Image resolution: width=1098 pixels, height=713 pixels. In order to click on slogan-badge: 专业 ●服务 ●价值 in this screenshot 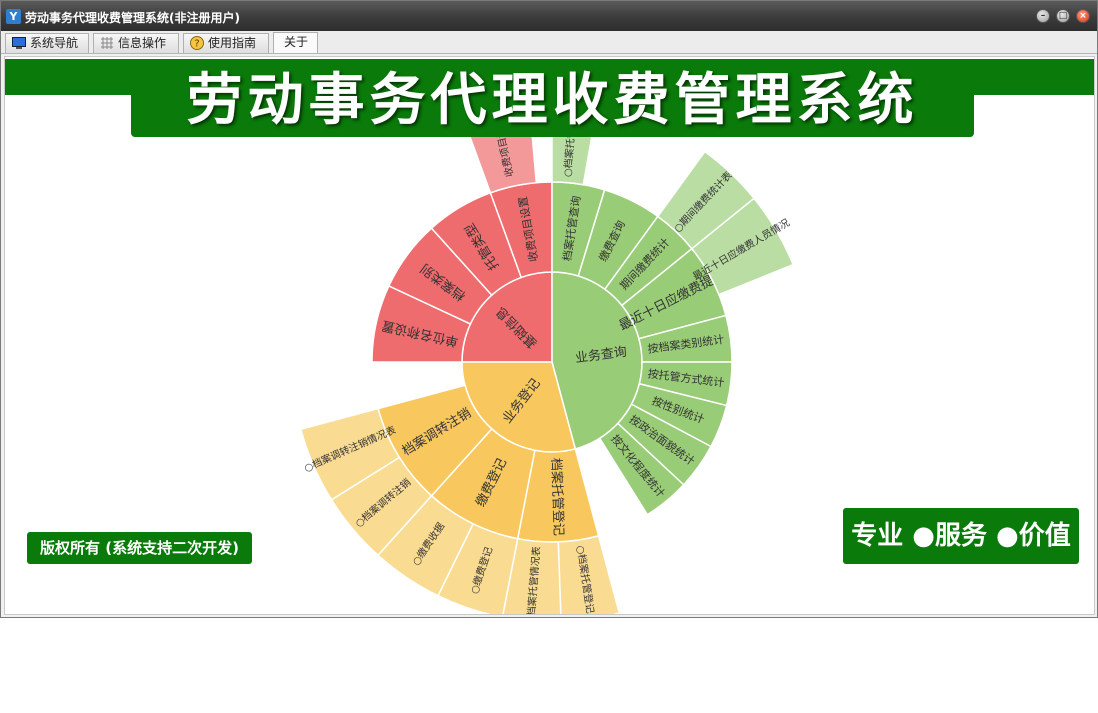, I will do `click(961, 536)`.